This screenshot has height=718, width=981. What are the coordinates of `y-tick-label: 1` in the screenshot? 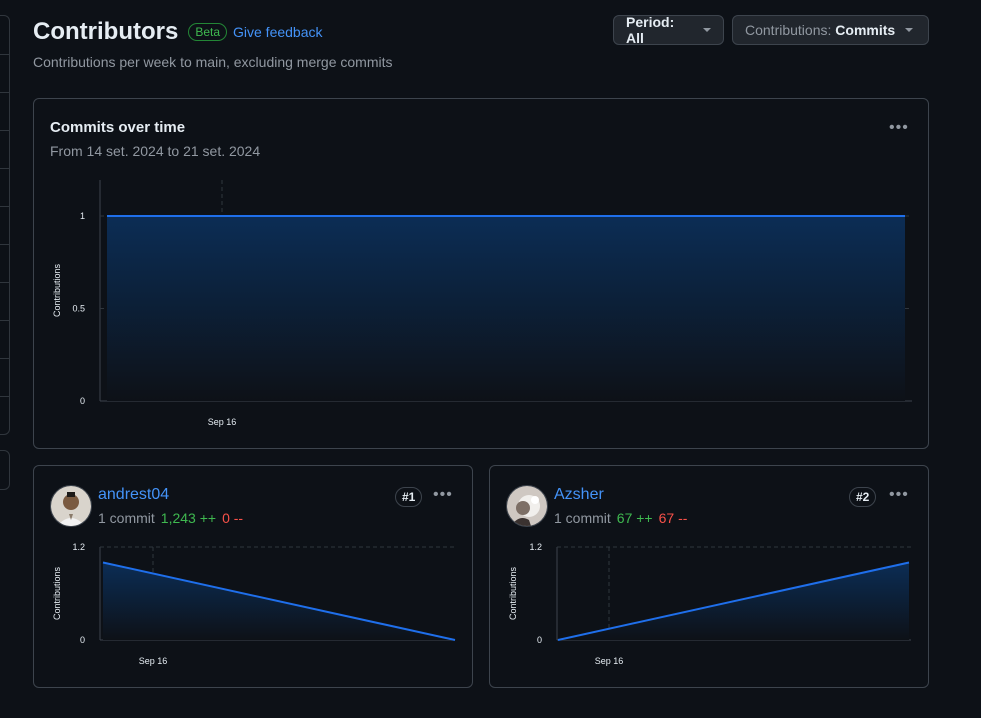 It's located at (82, 216).